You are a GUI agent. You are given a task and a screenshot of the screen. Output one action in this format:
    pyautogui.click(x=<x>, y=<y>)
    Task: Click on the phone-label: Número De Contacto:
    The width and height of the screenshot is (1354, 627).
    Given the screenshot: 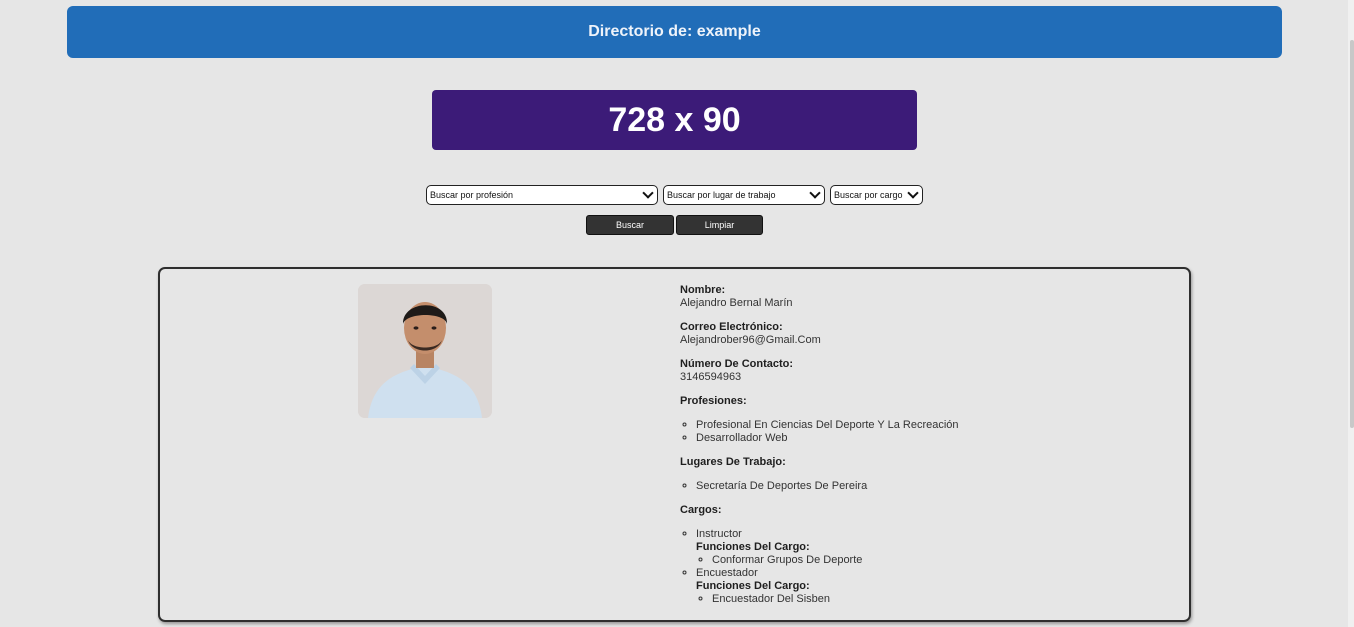 What is the action you would take?
    pyautogui.click(x=737, y=364)
    